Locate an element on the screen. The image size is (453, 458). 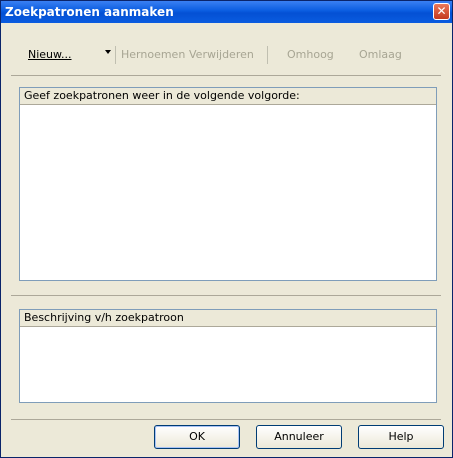
footer-divider is located at coordinates (226, 419).